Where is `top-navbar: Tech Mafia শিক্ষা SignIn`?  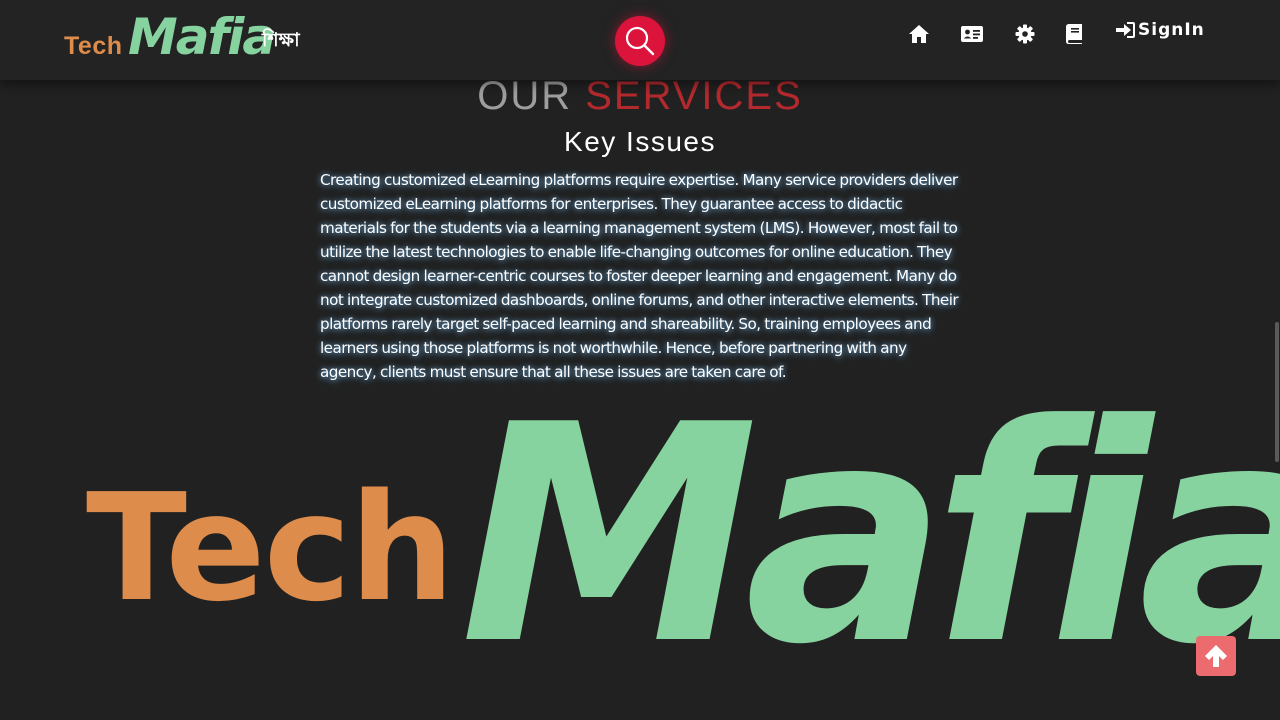
top-navbar: Tech Mafia শিক্ষা SignIn is located at coordinates (640, 40).